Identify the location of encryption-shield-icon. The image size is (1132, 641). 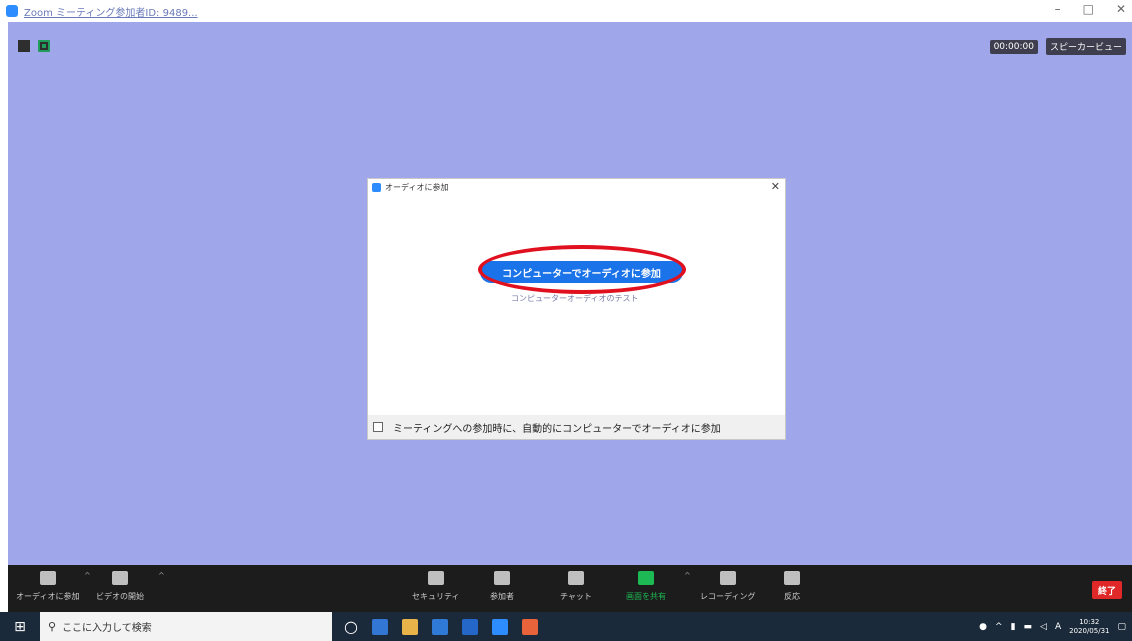
(44, 46).